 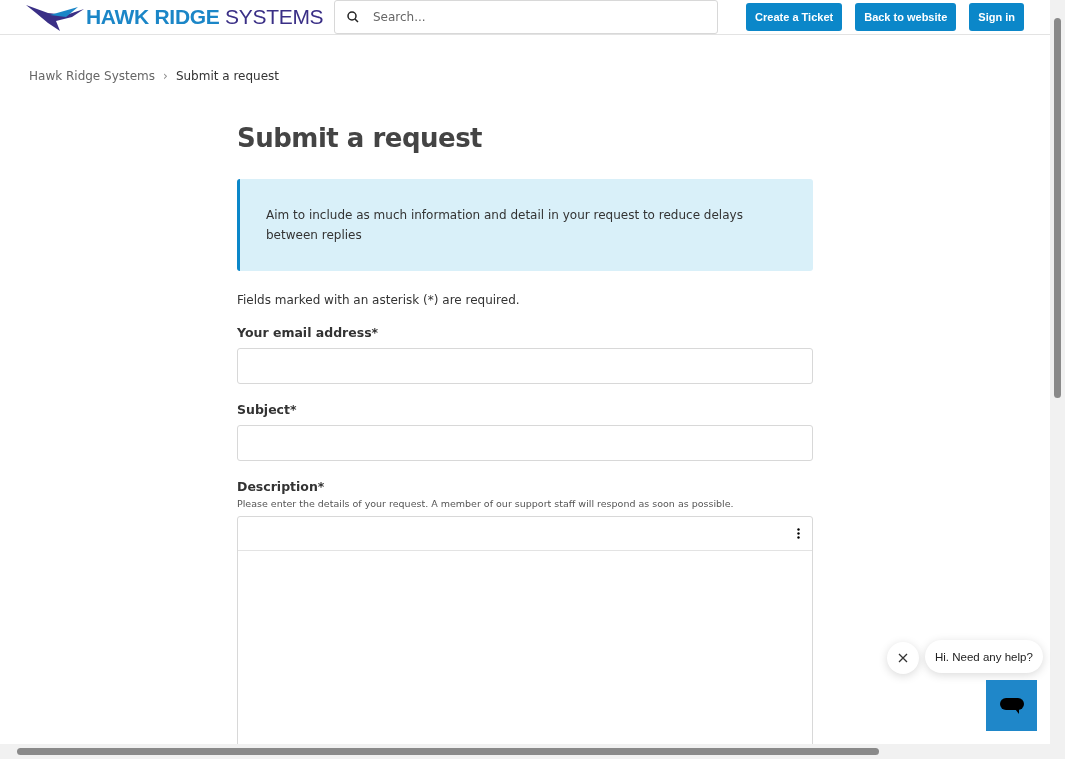 What do you see at coordinates (308, 332) in the screenshot?
I see `field-label: Your email address*` at bounding box center [308, 332].